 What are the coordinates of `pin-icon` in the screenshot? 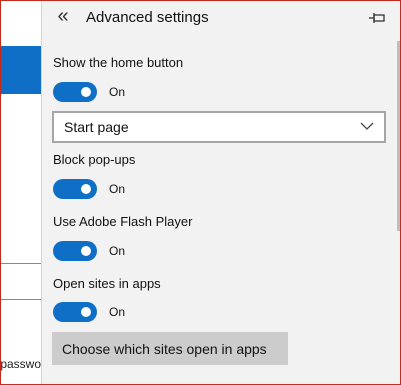 It's located at (377, 18).